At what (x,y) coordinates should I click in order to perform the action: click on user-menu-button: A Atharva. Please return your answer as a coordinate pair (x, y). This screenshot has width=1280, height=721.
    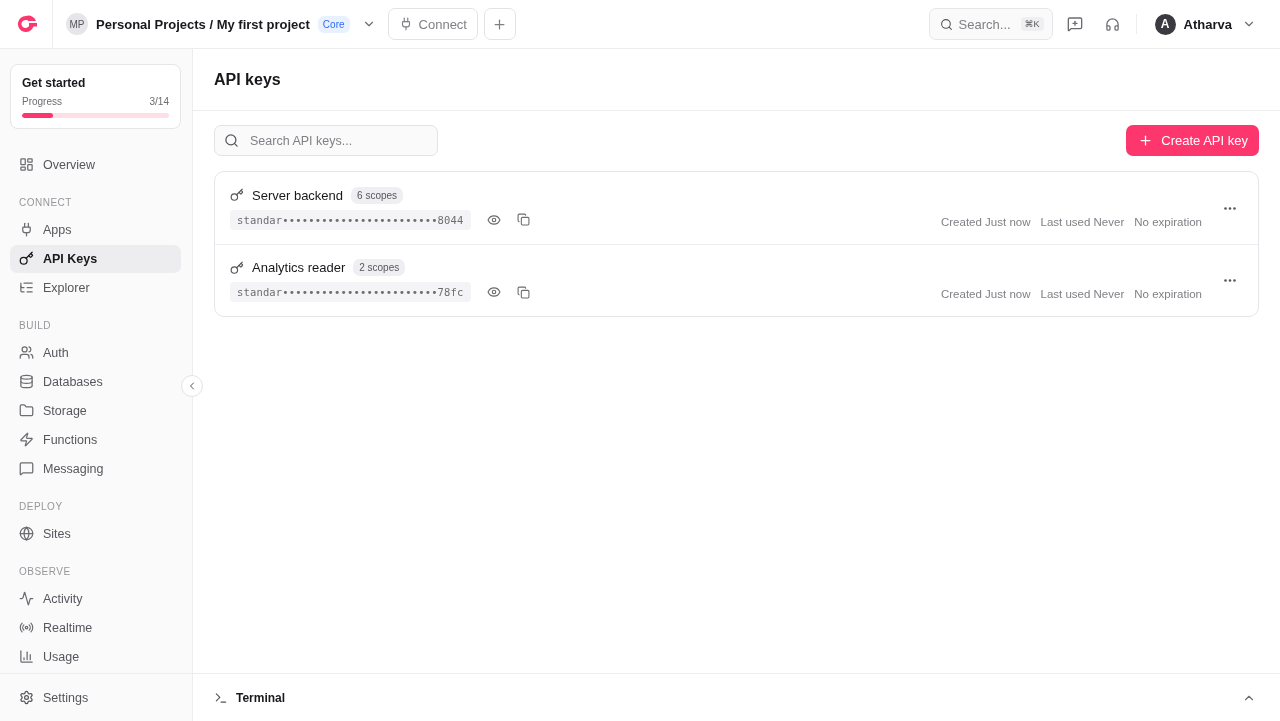
    Looking at the image, I should click on (1205, 24).